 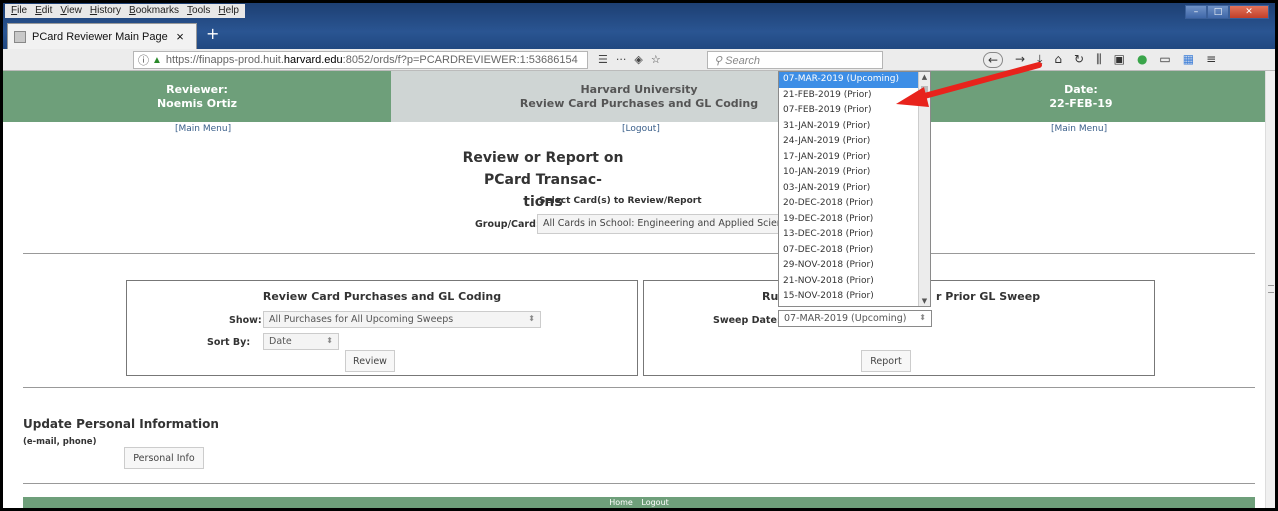 What do you see at coordinates (854, 266) in the screenshot?
I see `sweep-date-option: 29-NOV-2018 (Prior)` at bounding box center [854, 266].